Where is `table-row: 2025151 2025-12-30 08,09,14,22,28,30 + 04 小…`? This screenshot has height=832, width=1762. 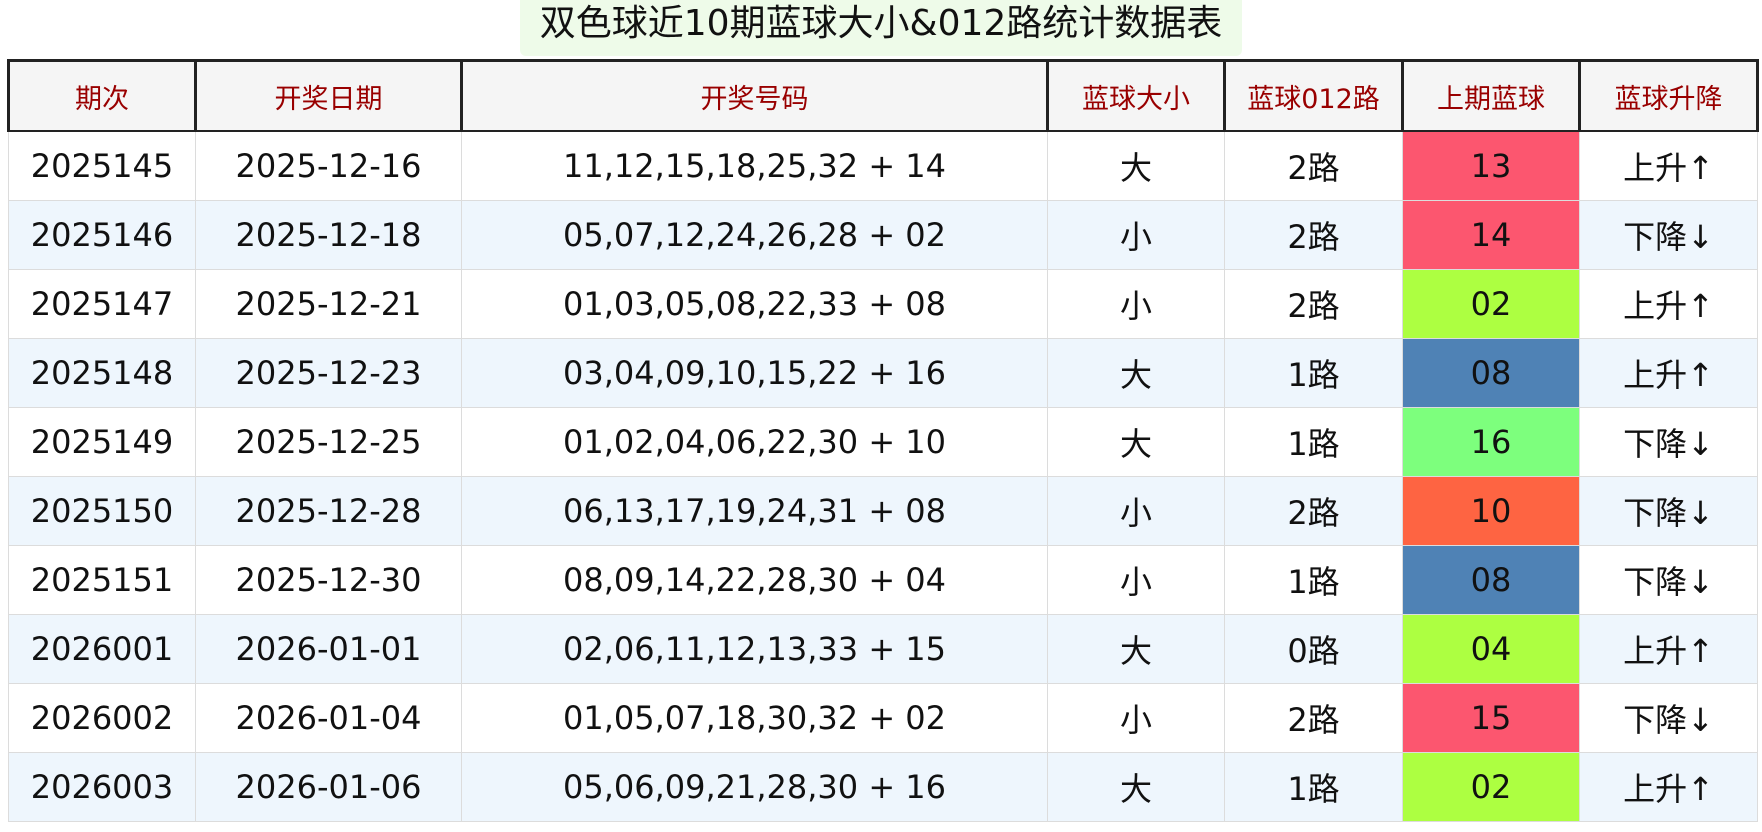
table-row: 2025151 2025-12-30 08,09,14,22,28,30 + 04 小… is located at coordinates (883, 580).